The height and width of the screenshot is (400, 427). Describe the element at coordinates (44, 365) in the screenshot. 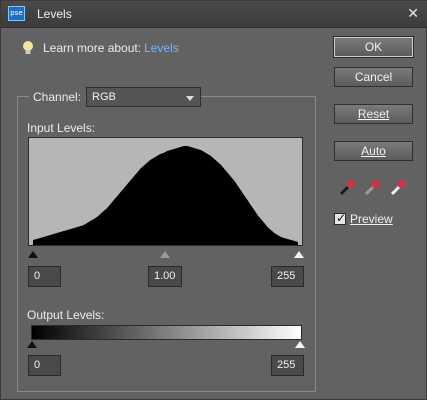

I see `output-black-field: 0` at that location.